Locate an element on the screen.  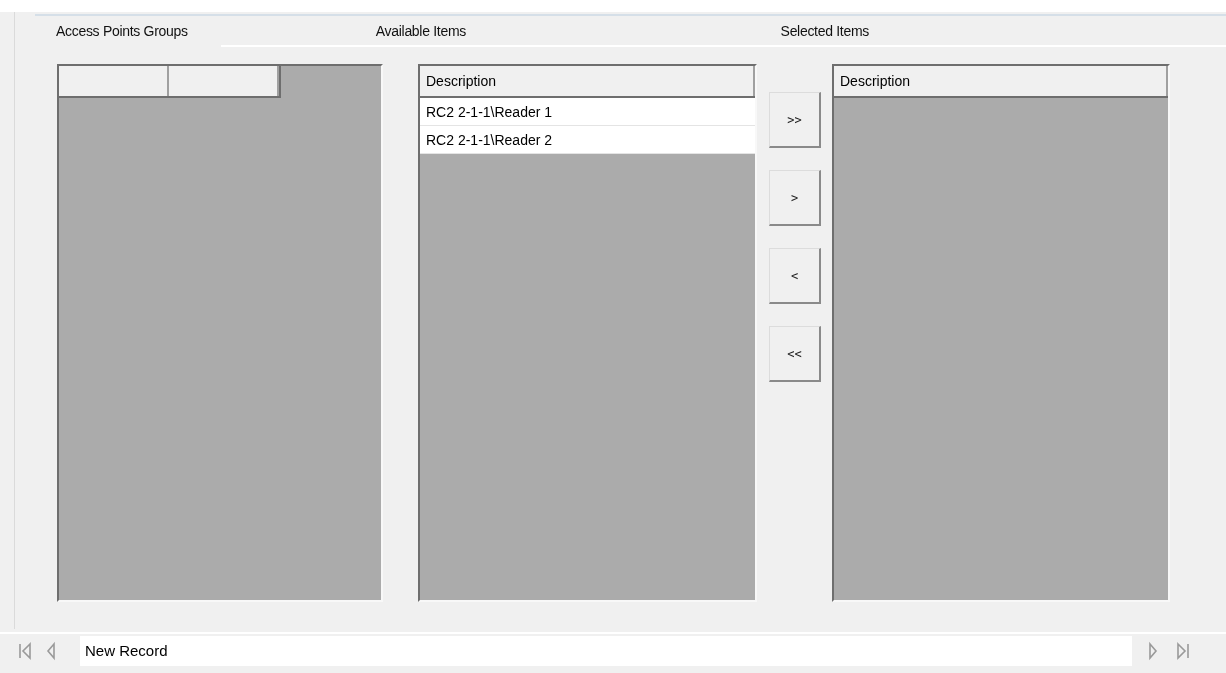
transfer-button: > is located at coordinates (795, 198).